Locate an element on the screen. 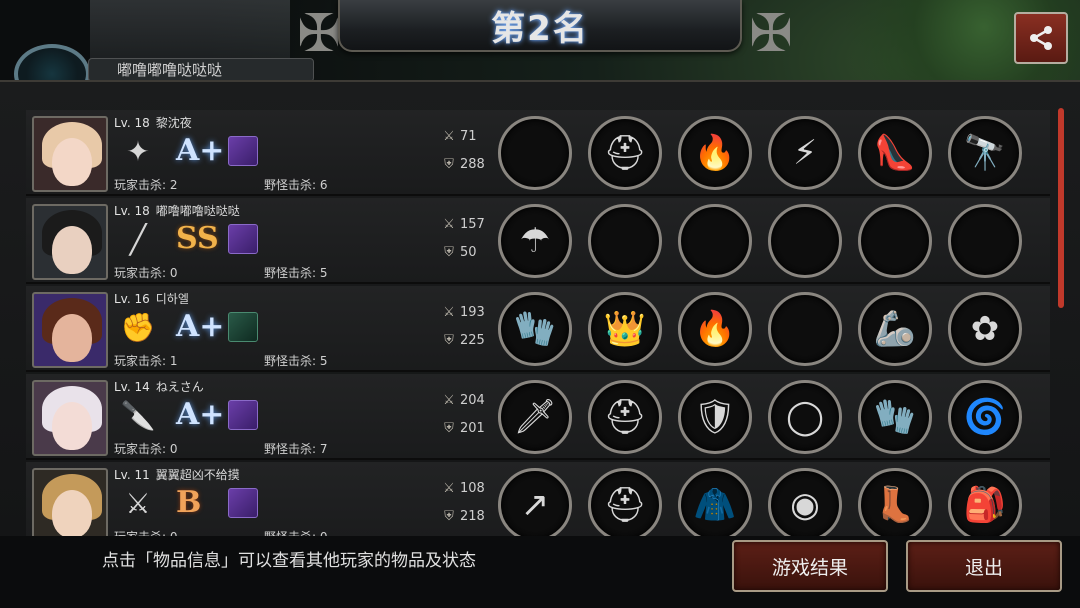 The image size is (1080, 608). player-kills: 玩家击杀: 2 is located at coordinates (146, 185).